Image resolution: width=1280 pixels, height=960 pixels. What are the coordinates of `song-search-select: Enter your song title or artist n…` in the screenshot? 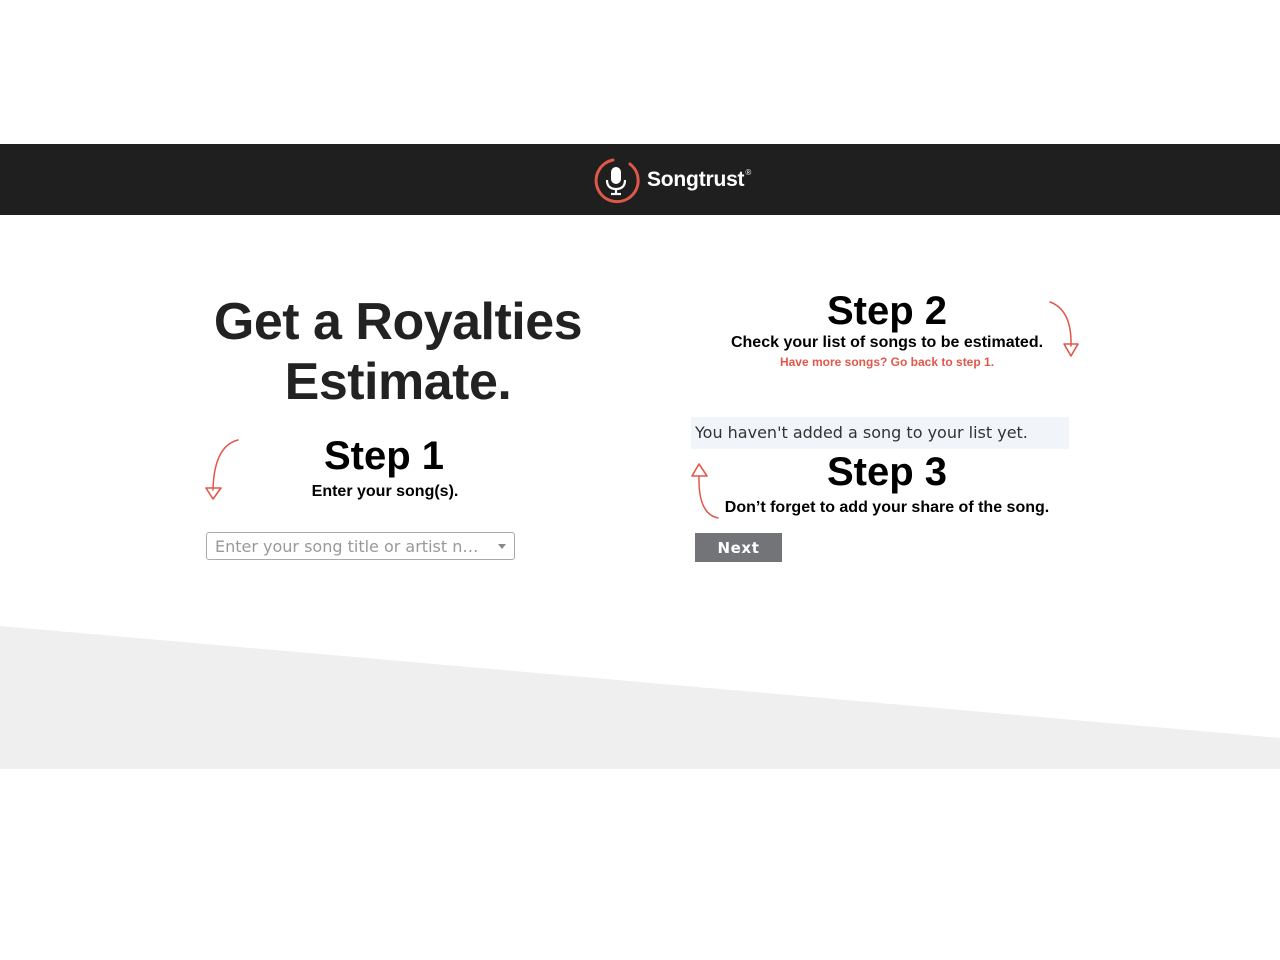 It's located at (360, 546).